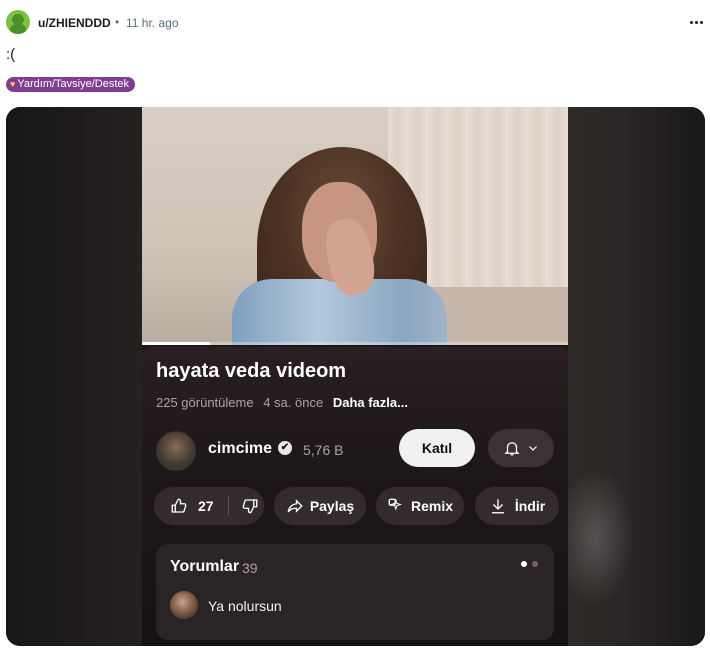 The width and height of the screenshot is (710, 651). What do you see at coordinates (293, 402) in the screenshot?
I see `upload-time: 4 sa. önce` at bounding box center [293, 402].